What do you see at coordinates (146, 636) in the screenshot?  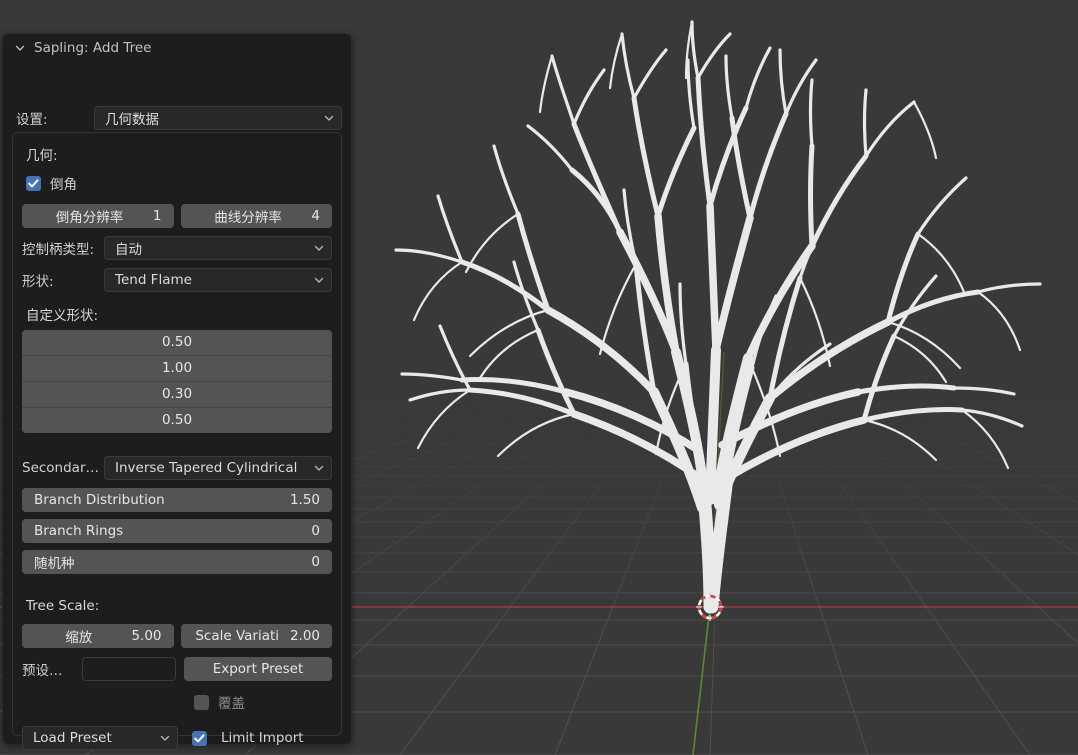 I see `scale-value: 5.00` at bounding box center [146, 636].